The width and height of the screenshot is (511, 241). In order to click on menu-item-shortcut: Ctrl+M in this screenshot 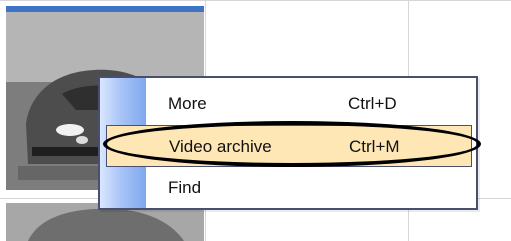, I will do `click(374, 146)`.